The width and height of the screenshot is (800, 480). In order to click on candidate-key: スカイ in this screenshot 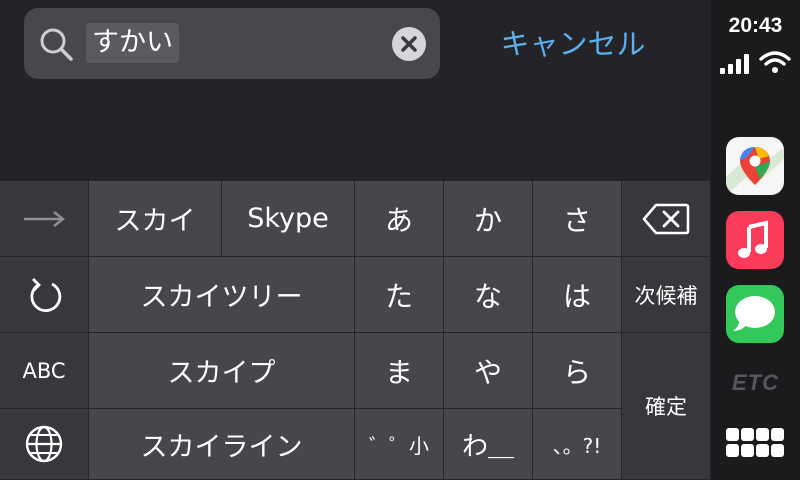, I will do `click(155, 219)`.